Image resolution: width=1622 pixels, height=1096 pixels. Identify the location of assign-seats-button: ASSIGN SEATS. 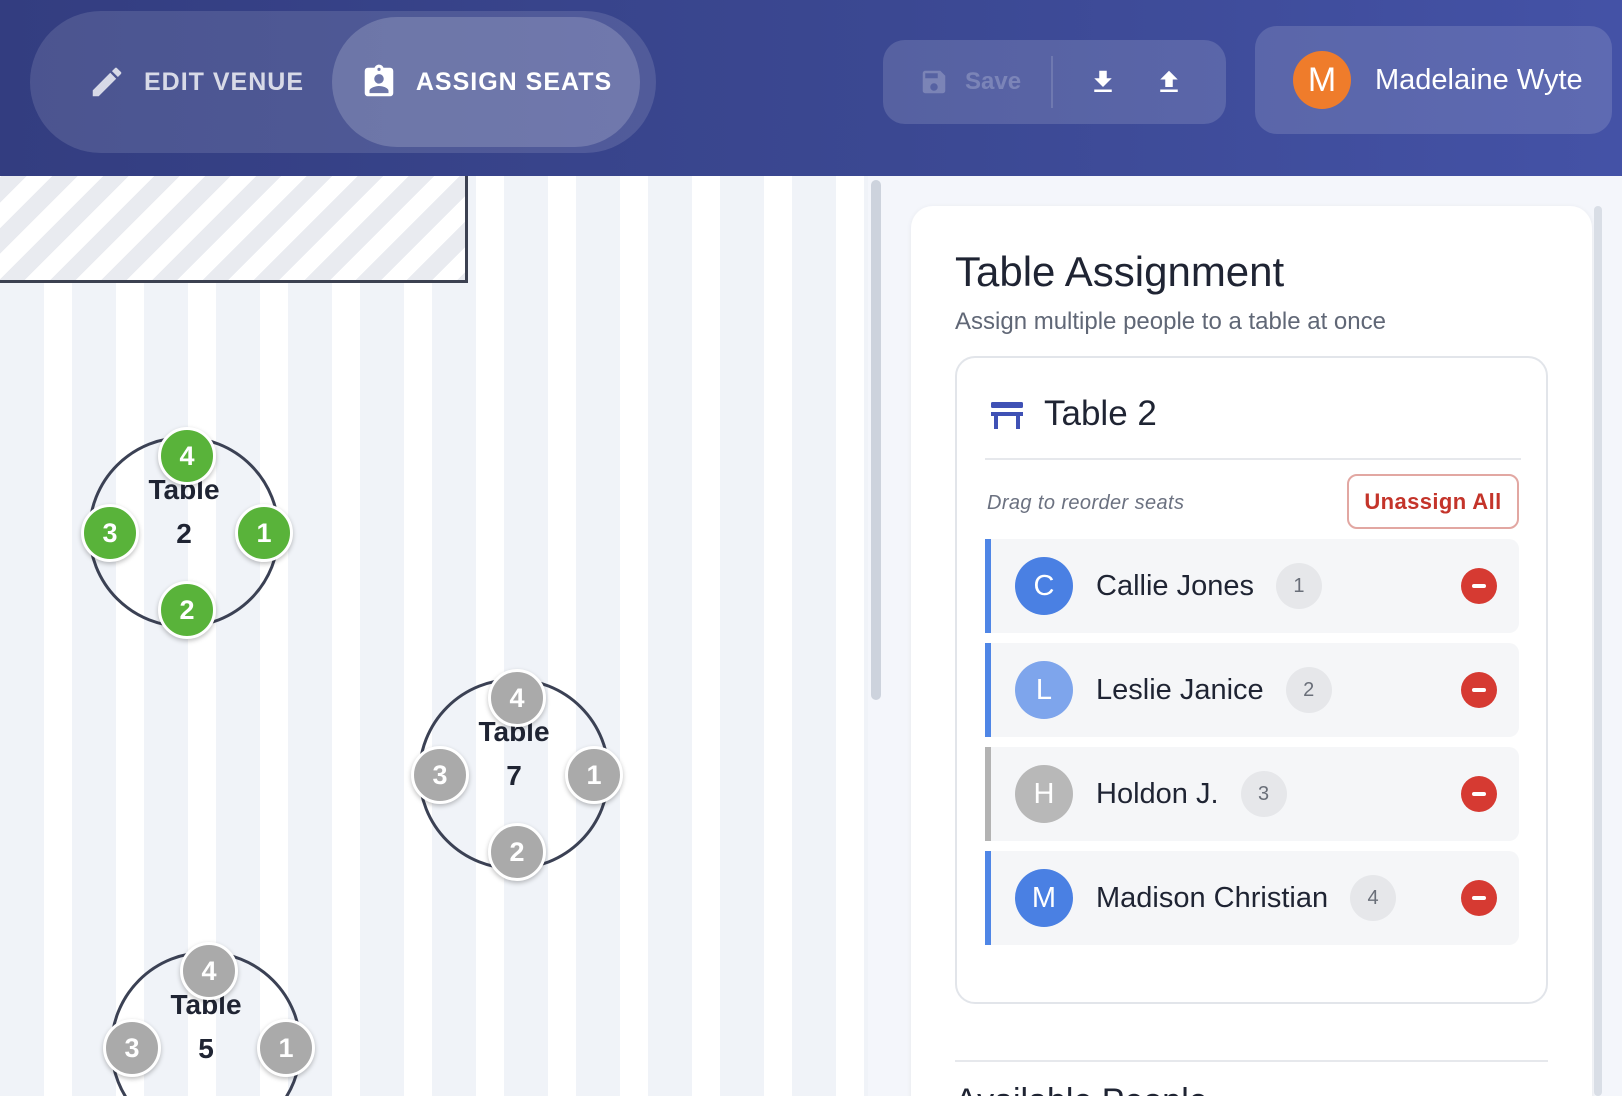
(486, 82).